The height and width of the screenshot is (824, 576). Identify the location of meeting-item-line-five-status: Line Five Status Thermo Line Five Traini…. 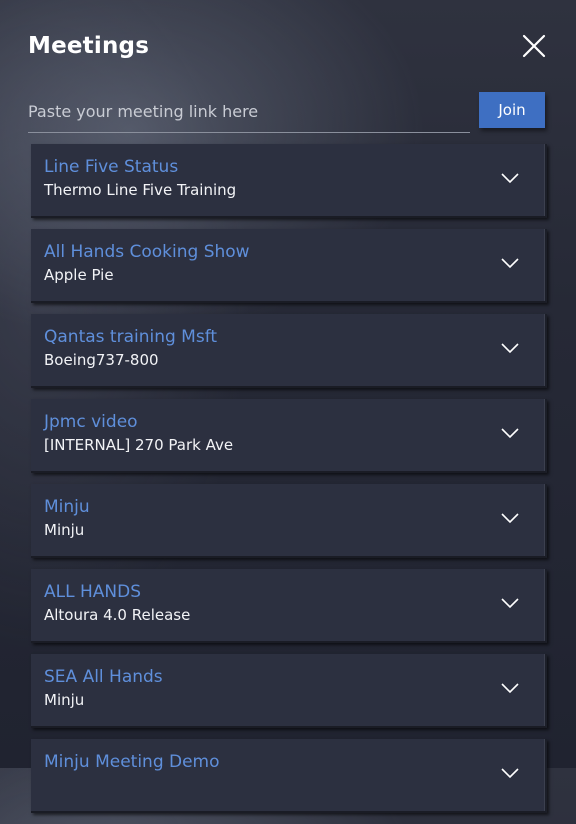
(289, 181).